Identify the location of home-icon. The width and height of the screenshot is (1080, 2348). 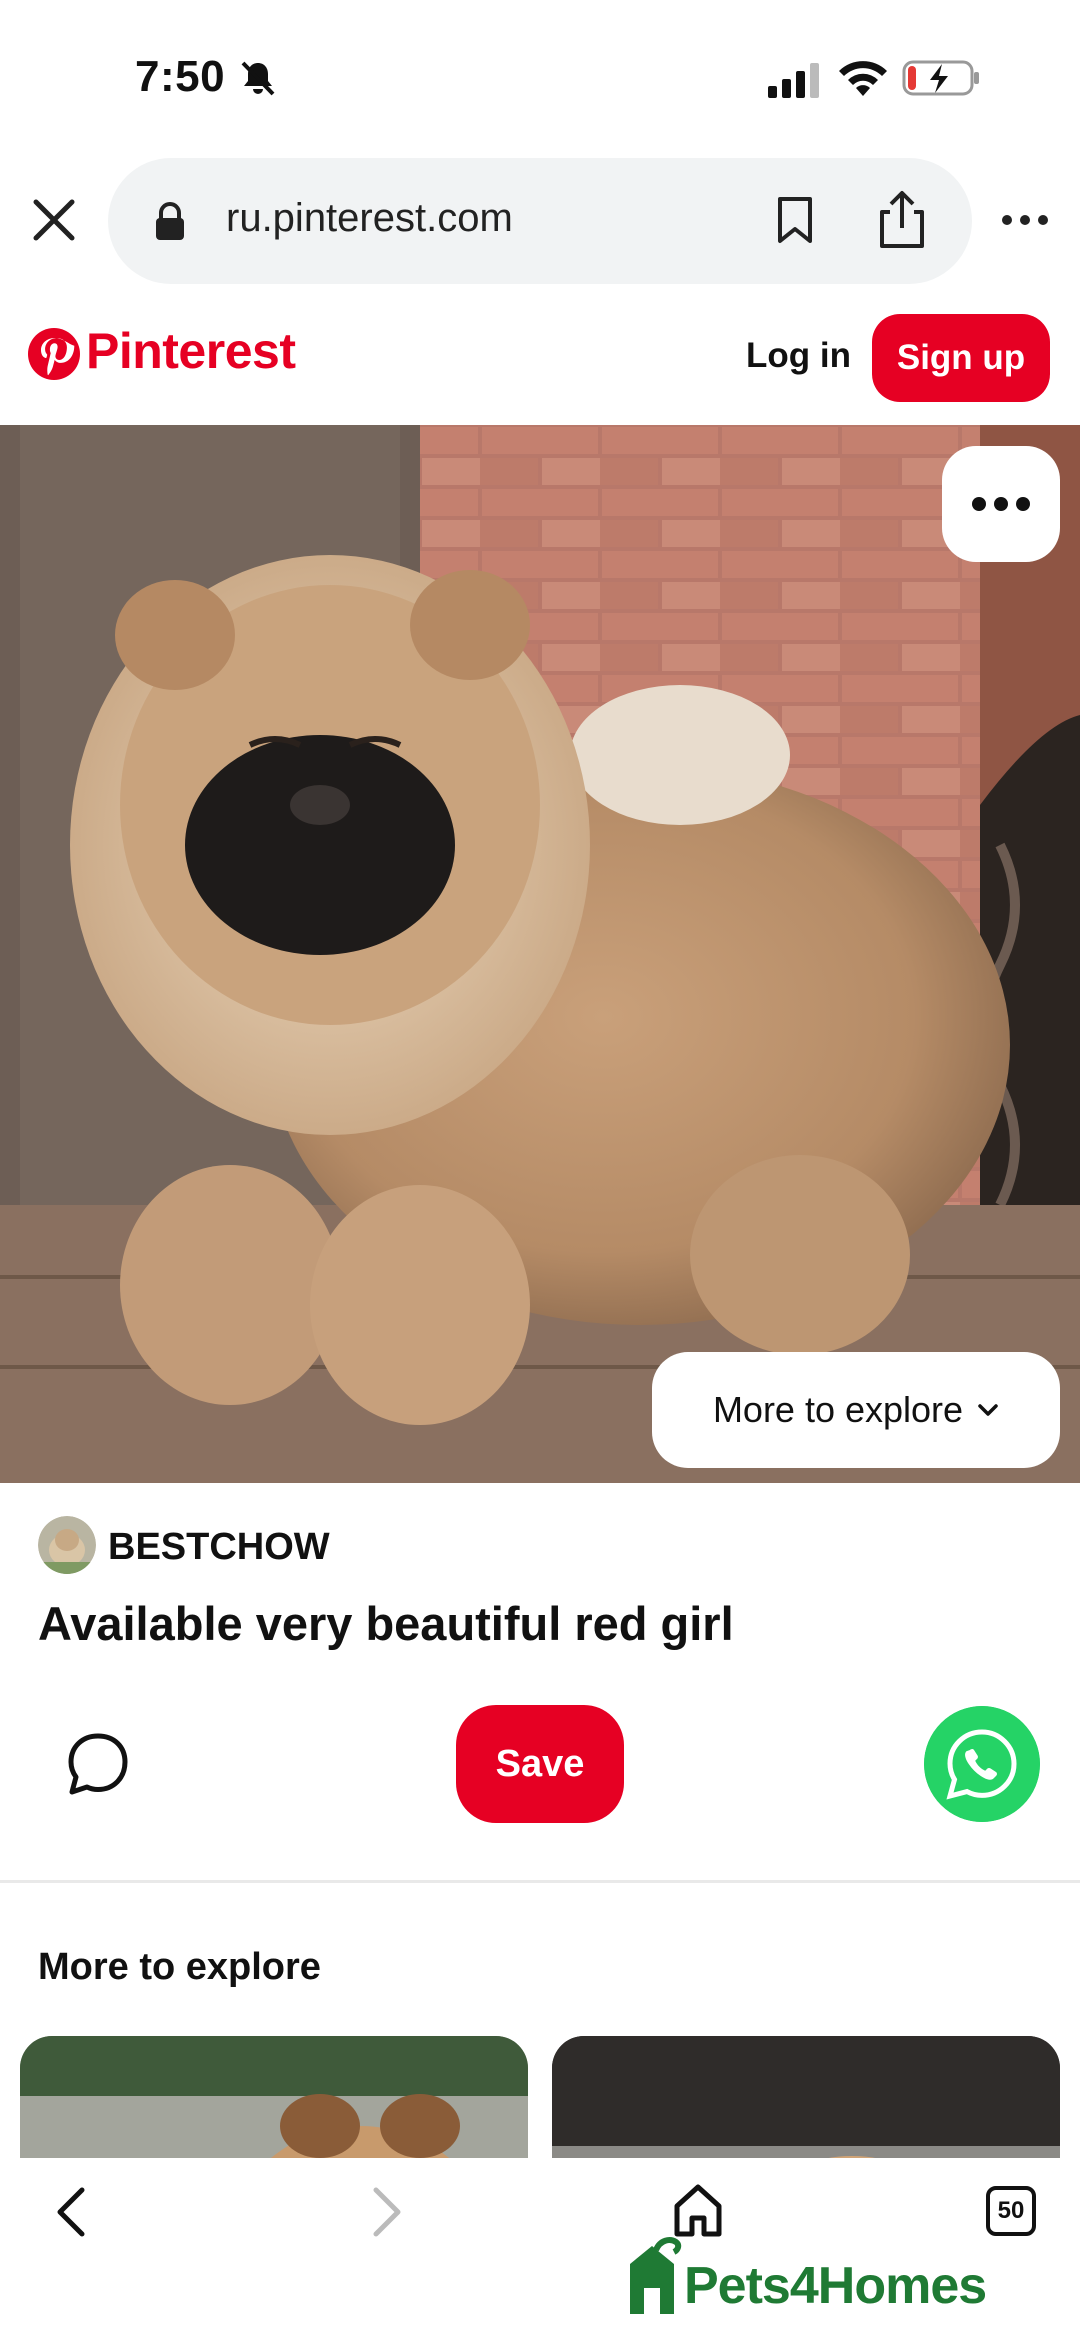
(698, 2210).